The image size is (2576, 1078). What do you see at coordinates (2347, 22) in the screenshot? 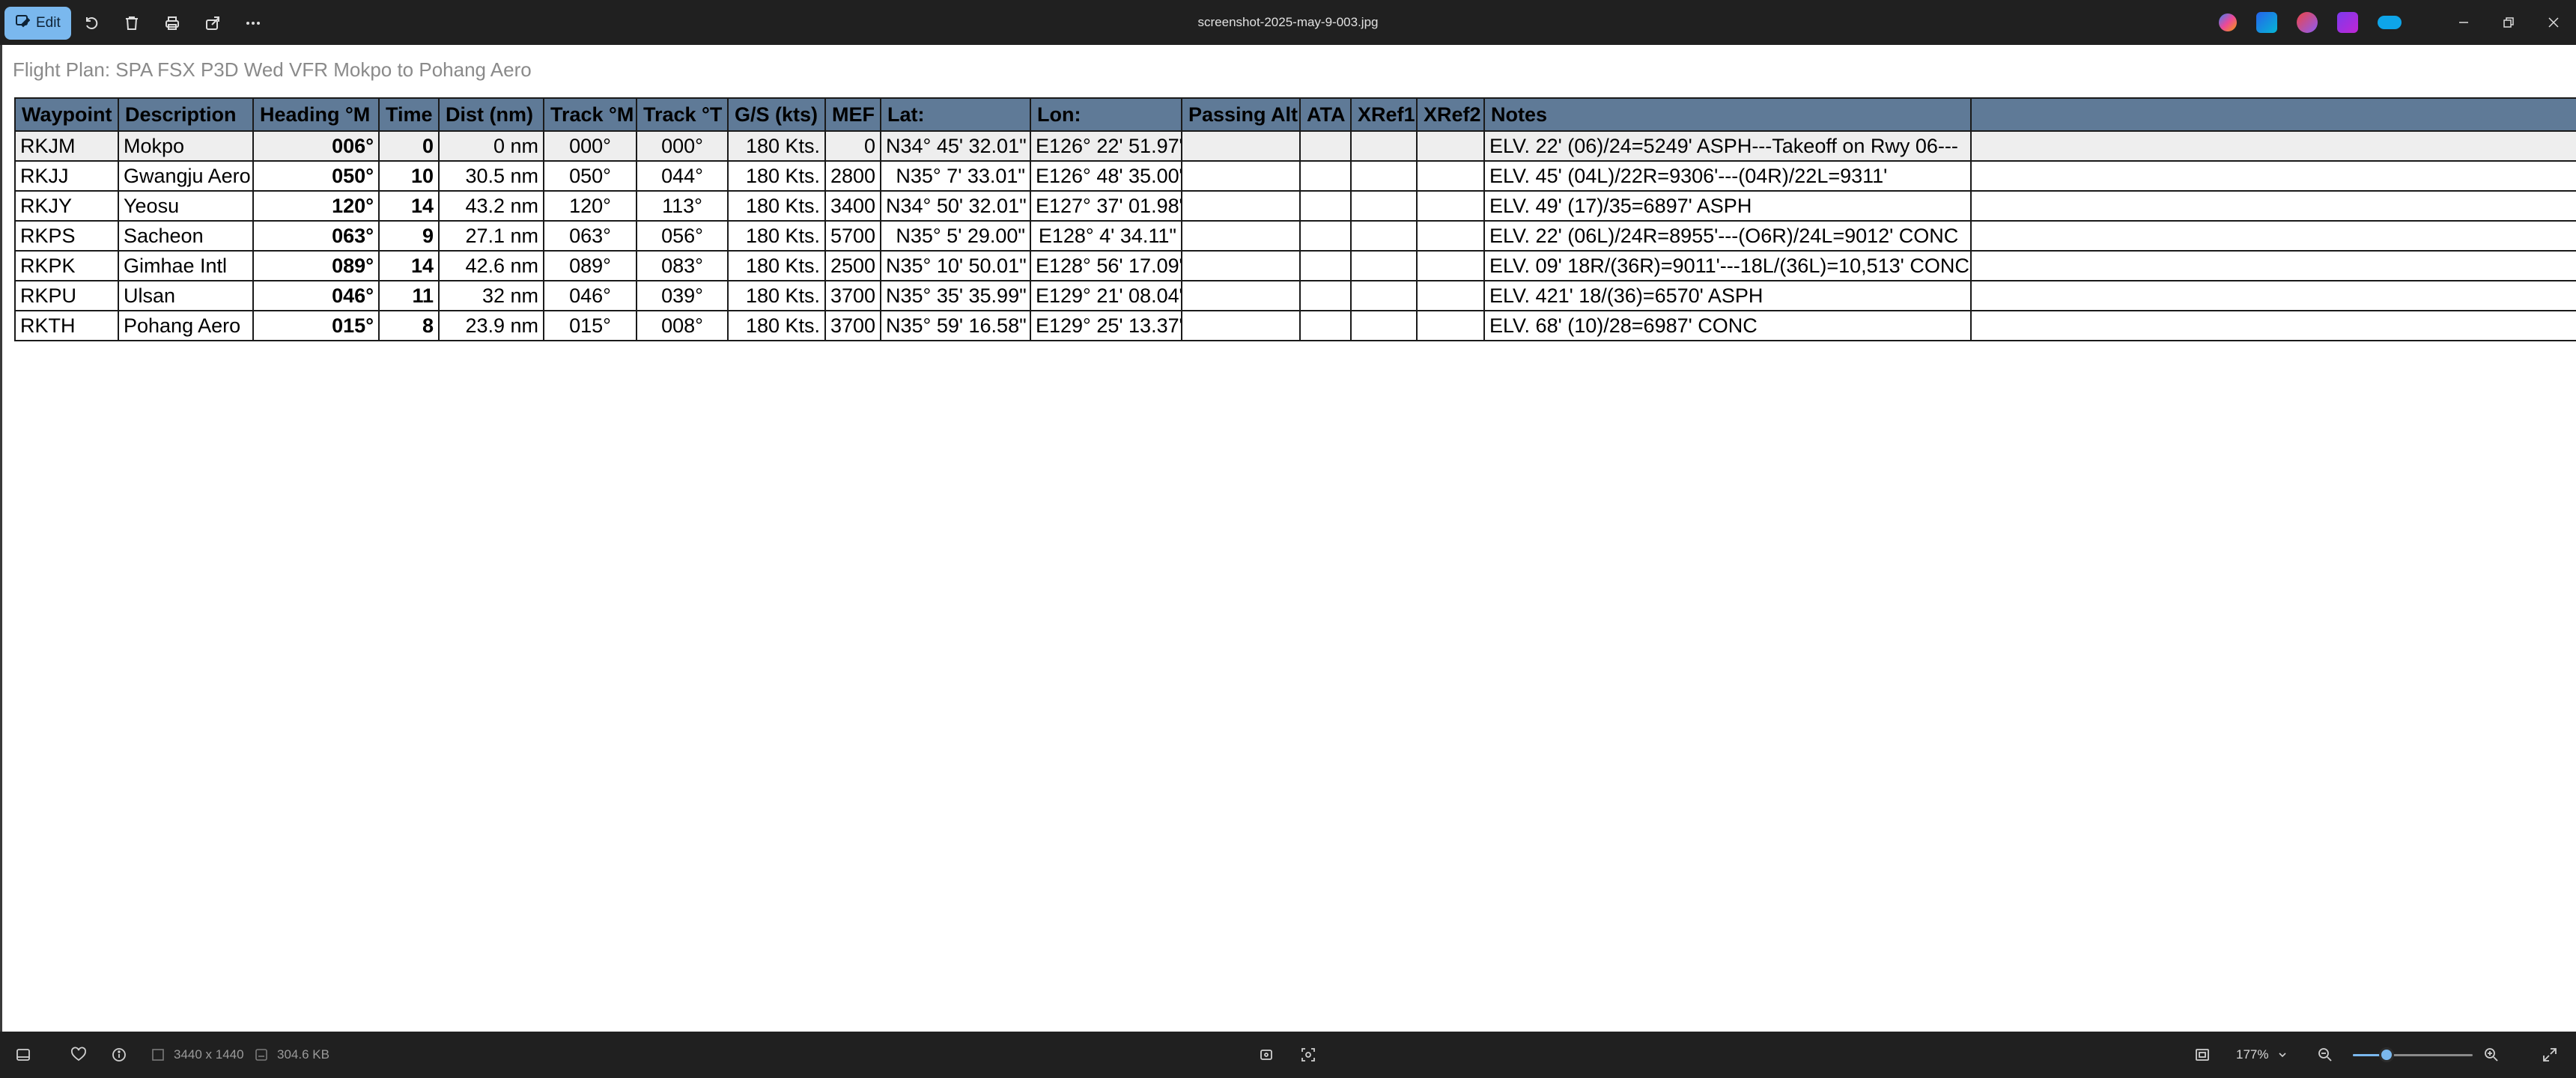
I see `clipchamp-icon` at bounding box center [2347, 22].